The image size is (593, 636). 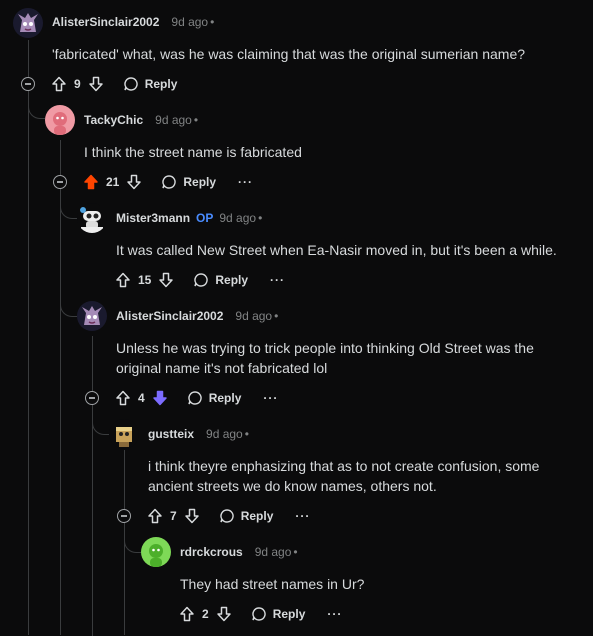 I want to click on vote-score: 9, so click(x=77, y=84).